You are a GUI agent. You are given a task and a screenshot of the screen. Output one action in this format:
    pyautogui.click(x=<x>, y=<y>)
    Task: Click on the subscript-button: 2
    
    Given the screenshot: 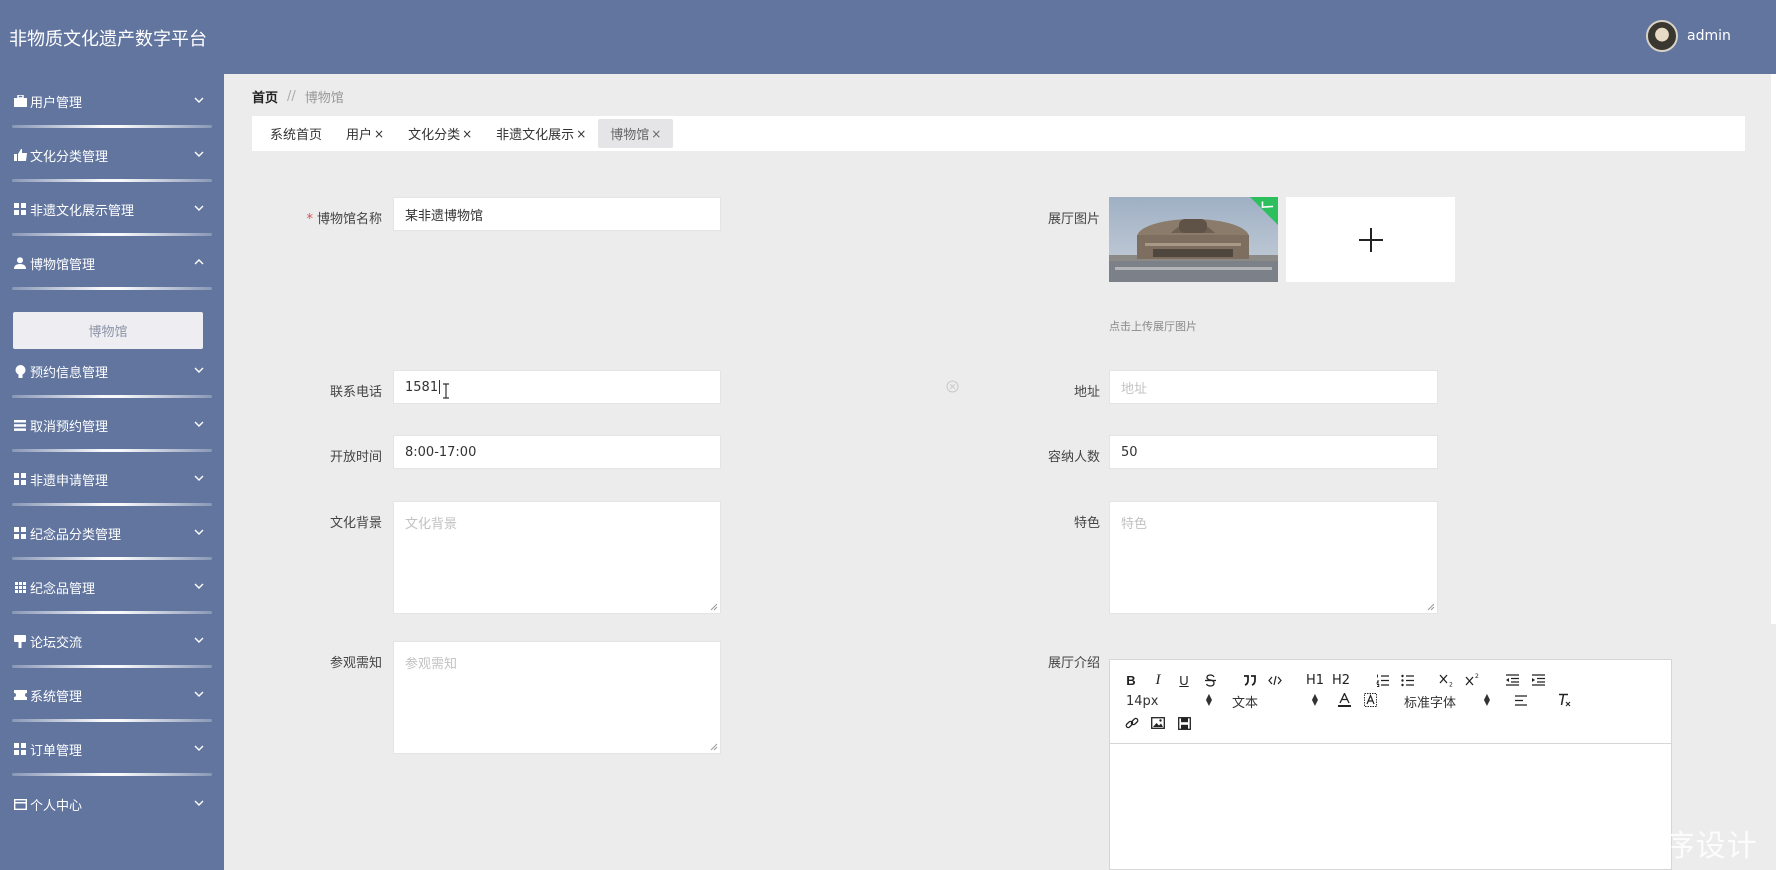 What is the action you would take?
    pyautogui.click(x=1447, y=680)
    